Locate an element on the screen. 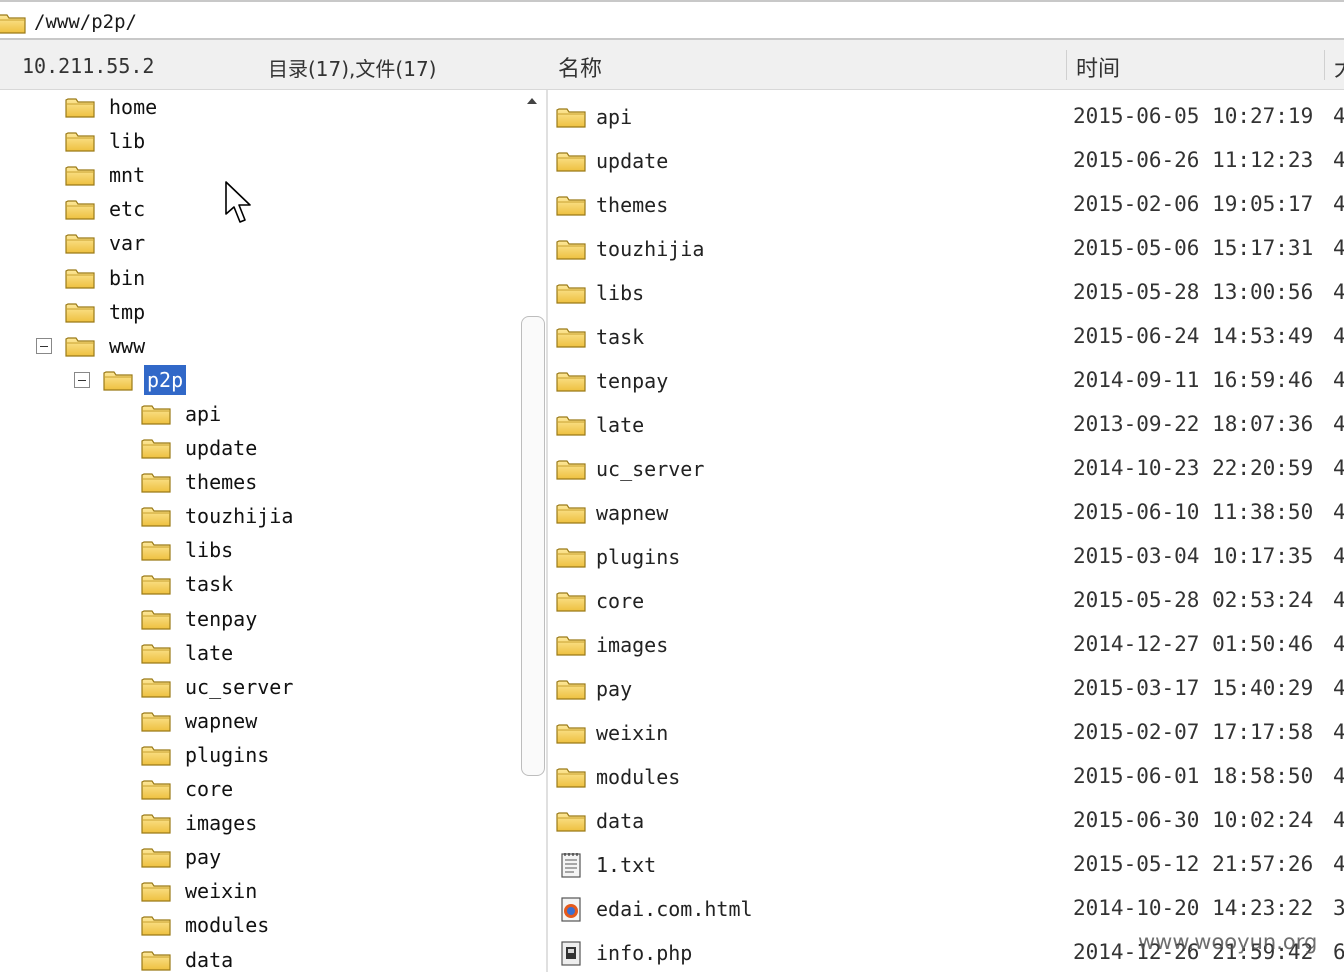  scroll-up-icon is located at coordinates (532, 101).